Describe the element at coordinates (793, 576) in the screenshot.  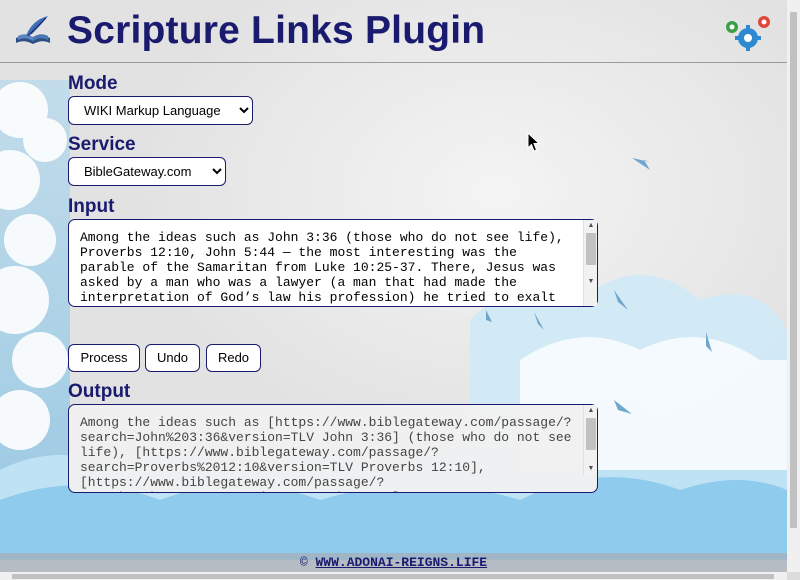
I see `scrollbar-corner` at that location.